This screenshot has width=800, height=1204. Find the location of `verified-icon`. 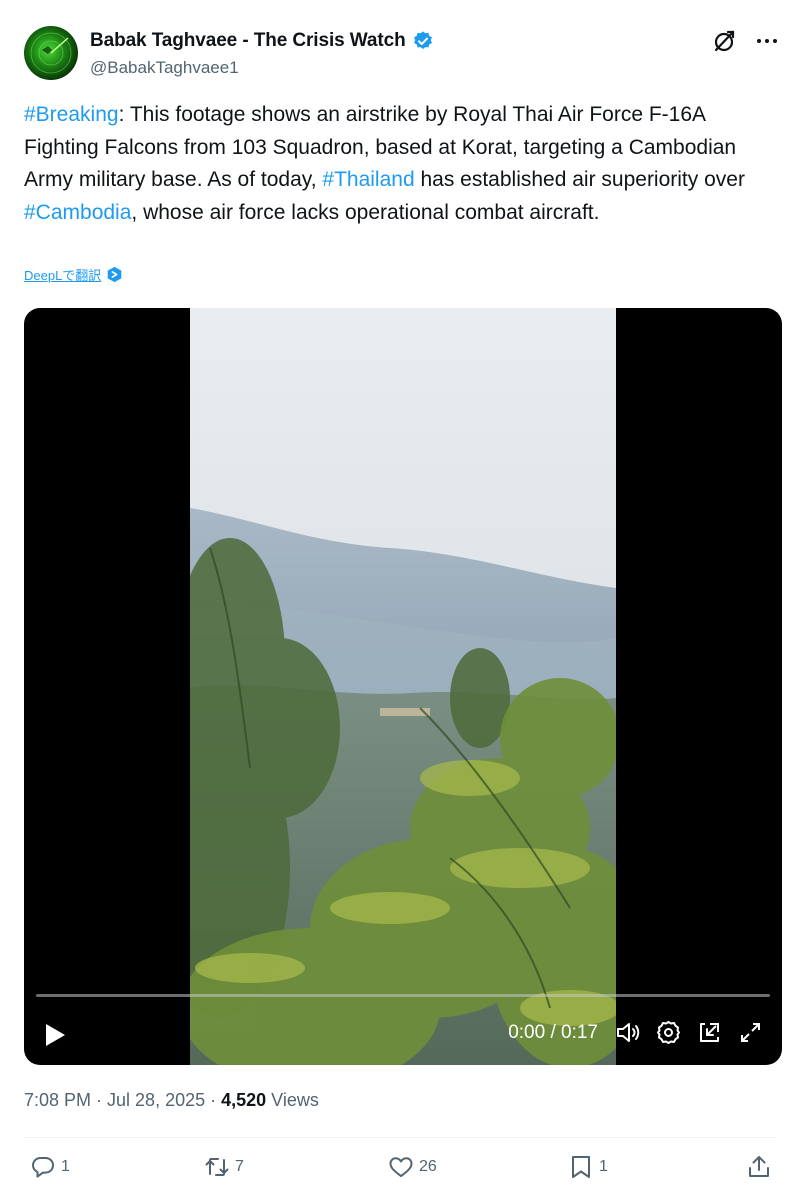

verified-icon is located at coordinates (423, 41).